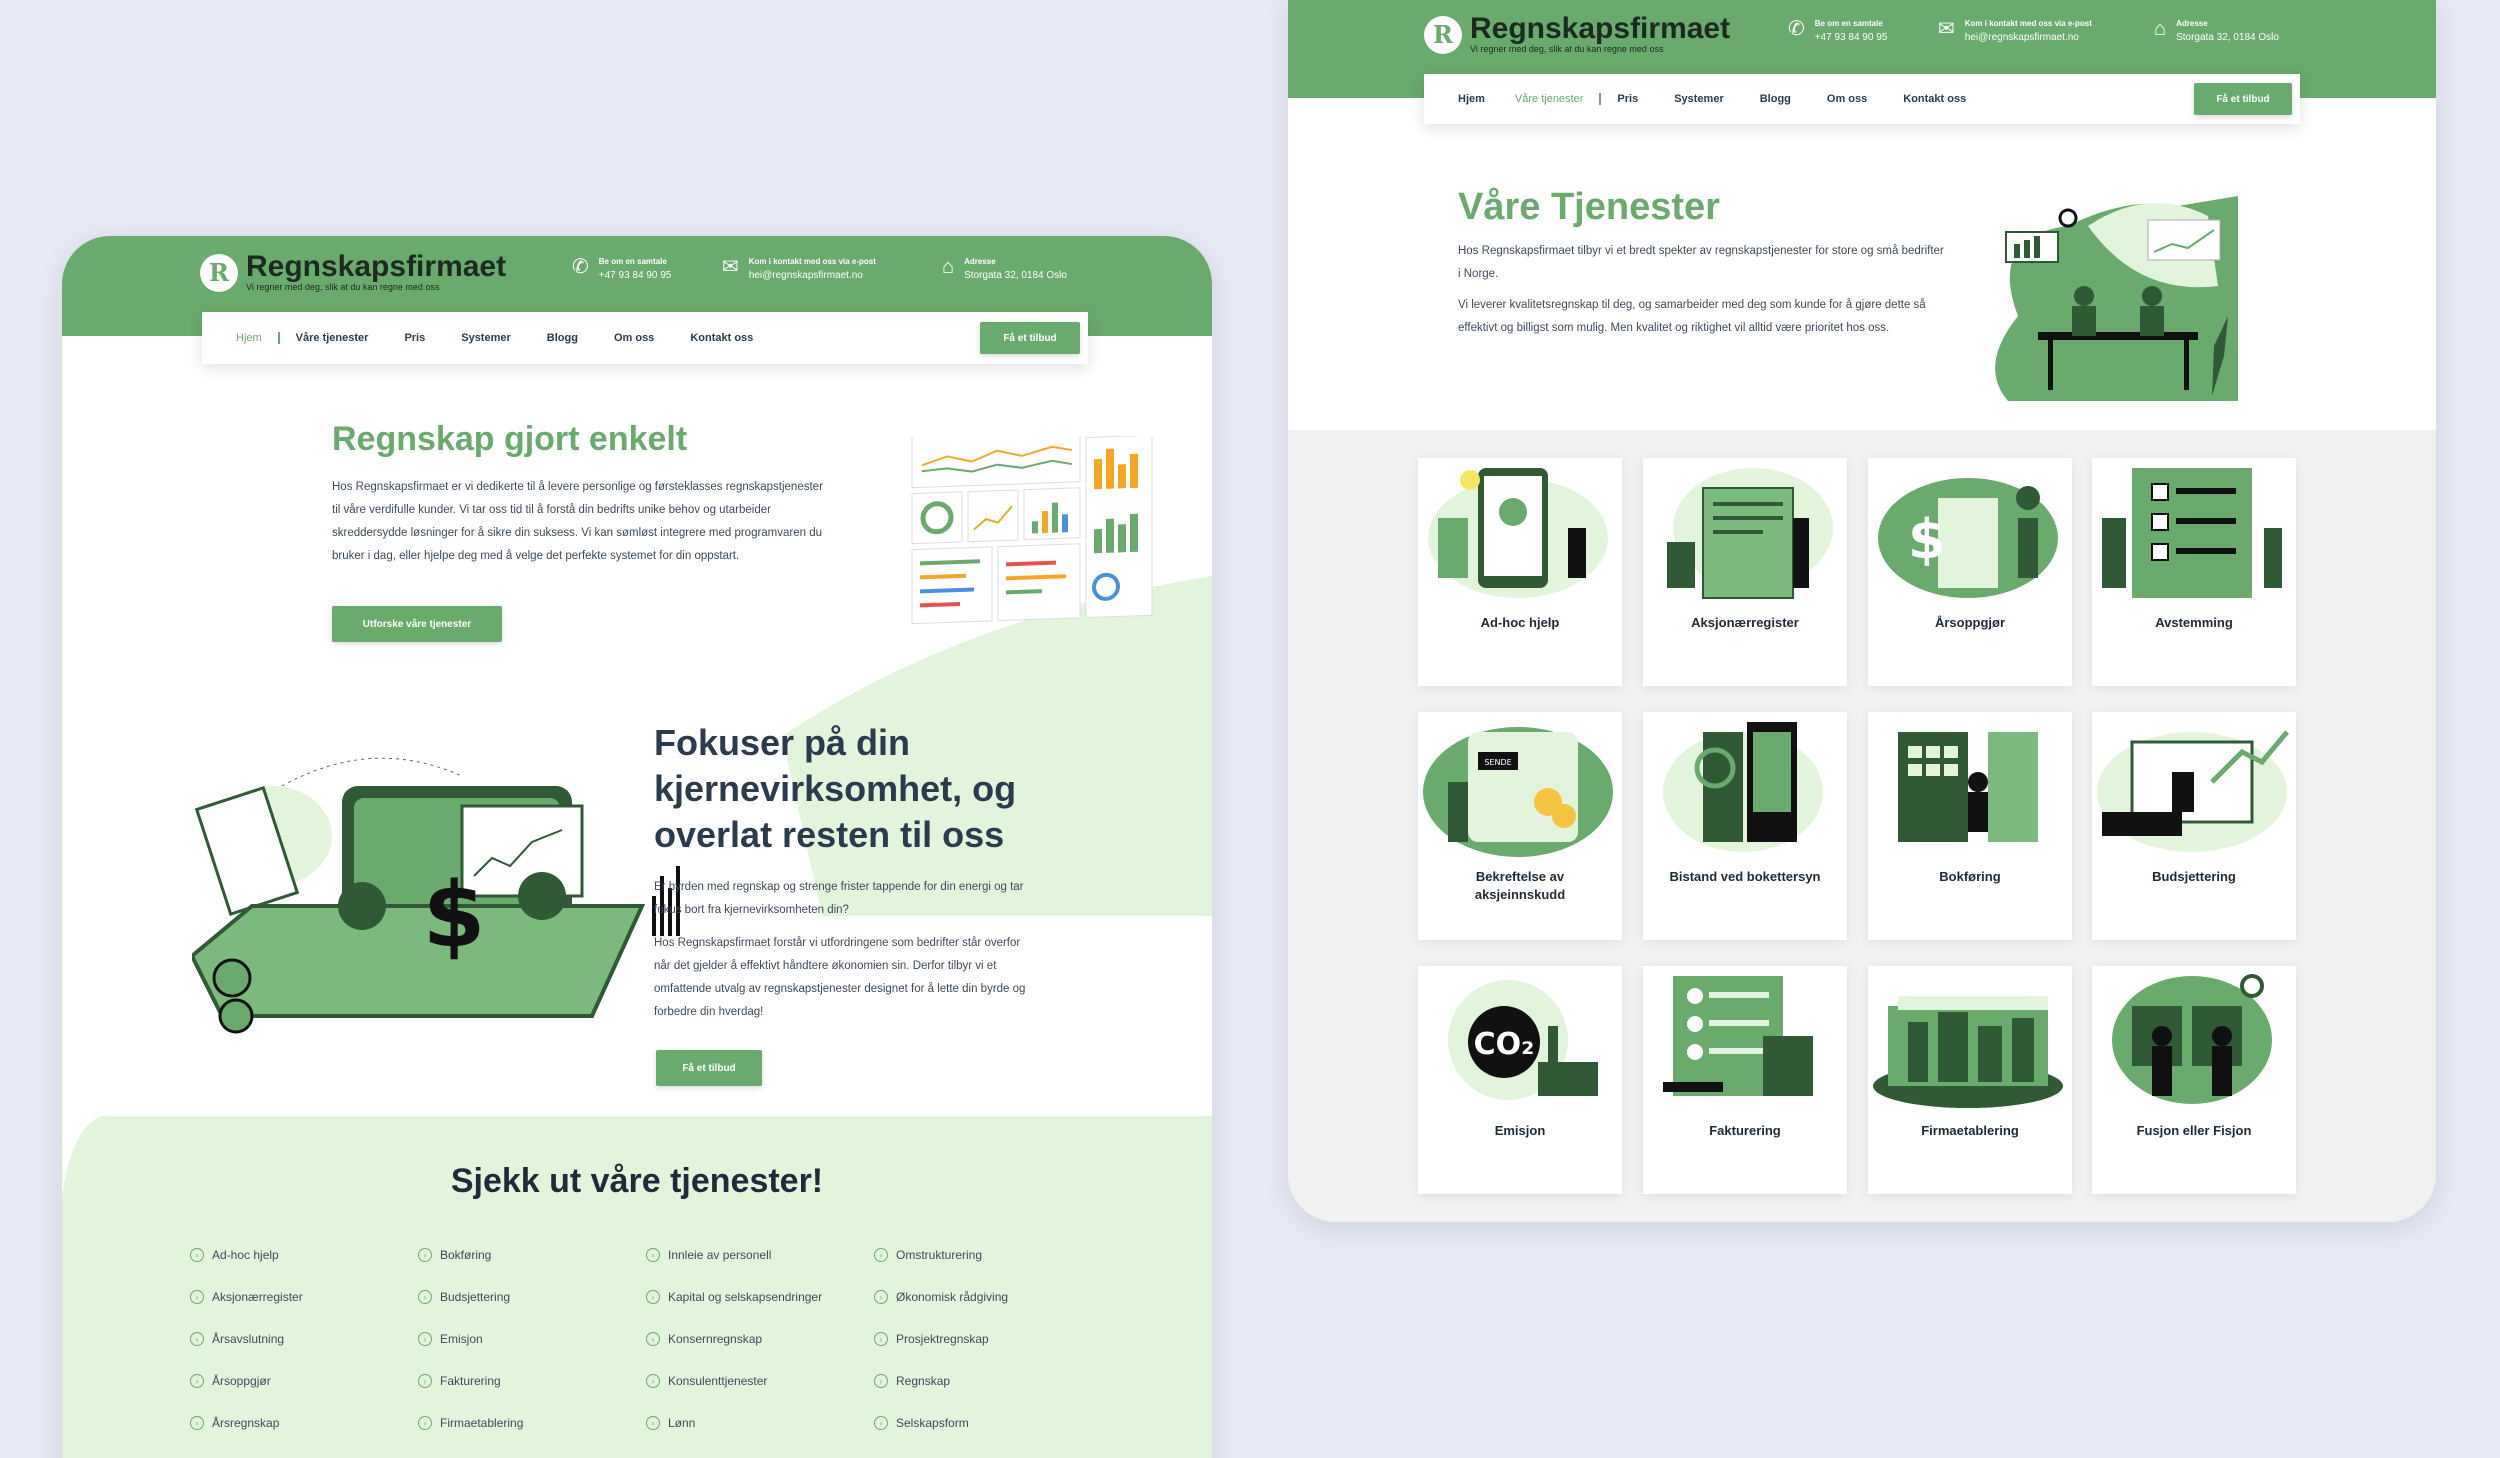  What do you see at coordinates (532, 1255) in the screenshot?
I see `service-link: › Bokføring` at bounding box center [532, 1255].